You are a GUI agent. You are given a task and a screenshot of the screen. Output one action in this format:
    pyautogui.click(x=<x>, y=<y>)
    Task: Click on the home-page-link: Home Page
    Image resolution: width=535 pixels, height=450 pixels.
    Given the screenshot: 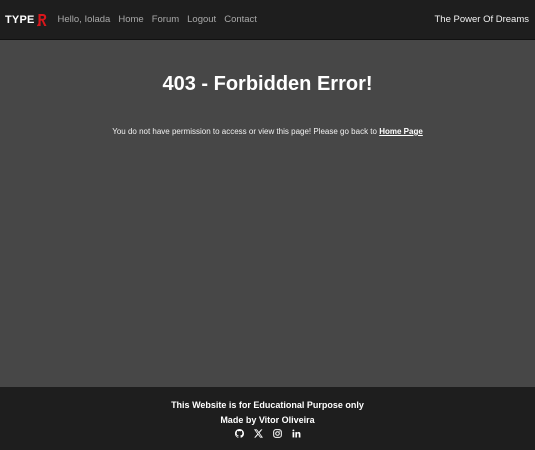 What is the action you would take?
    pyautogui.click(x=401, y=131)
    